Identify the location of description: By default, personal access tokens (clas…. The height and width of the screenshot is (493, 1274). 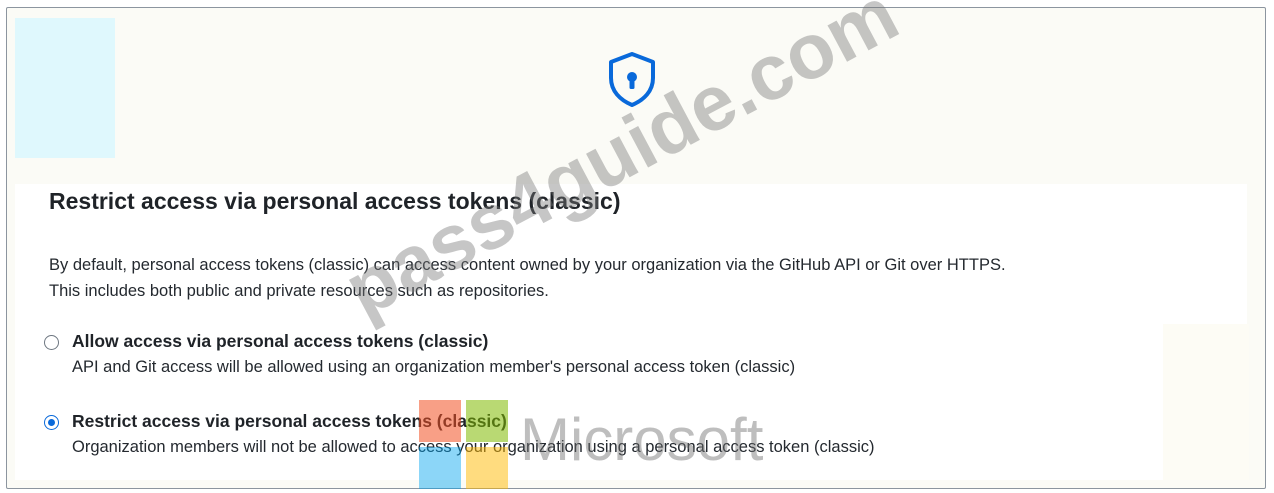
(527, 278).